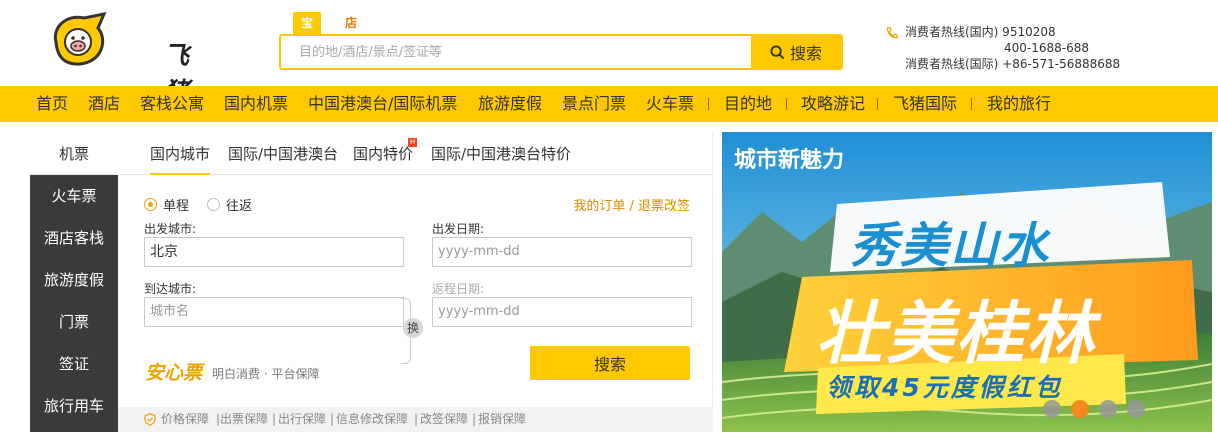  What do you see at coordinates (956, 334) in the screenshot?
I see `banner-headline-2: 壮美桂林` at bounding box center [956, 334].